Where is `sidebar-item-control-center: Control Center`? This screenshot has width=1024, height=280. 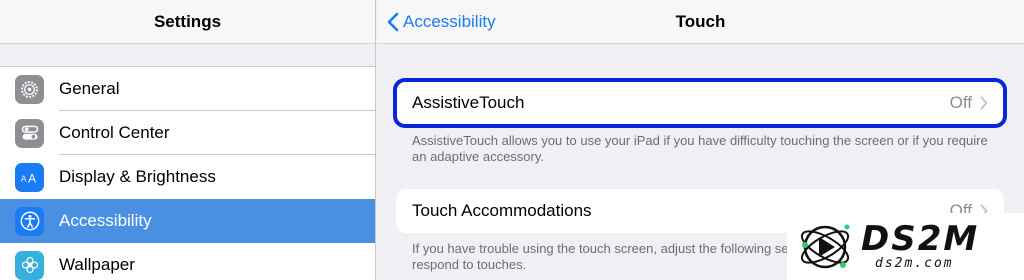 sidebar-item-control-center: Control Center is located at coordinates (187, 133).